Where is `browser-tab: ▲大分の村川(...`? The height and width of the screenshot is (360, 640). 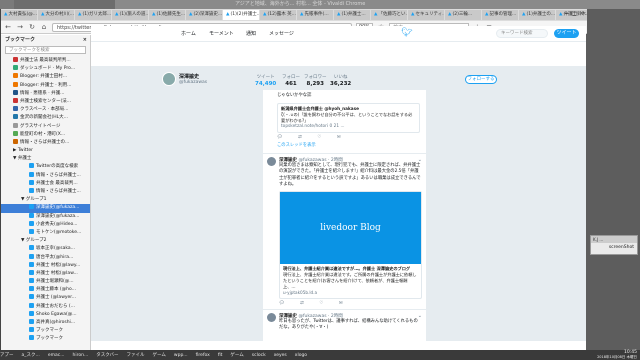
browser-tab: ▲大分の村川(... is located at coordinates (56, 15).